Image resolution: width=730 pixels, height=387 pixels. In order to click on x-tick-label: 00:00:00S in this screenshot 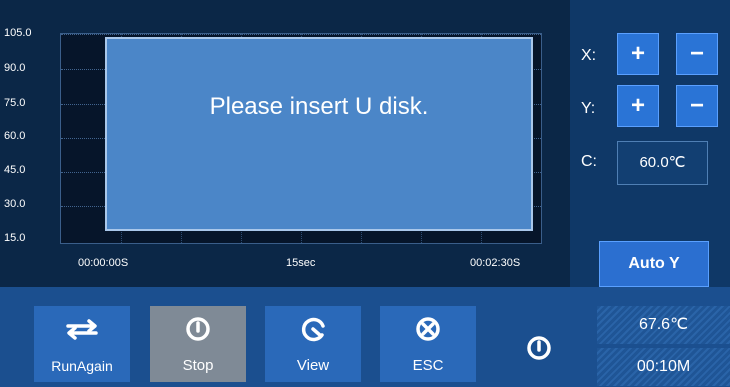, I will do `click(103, 263)`.